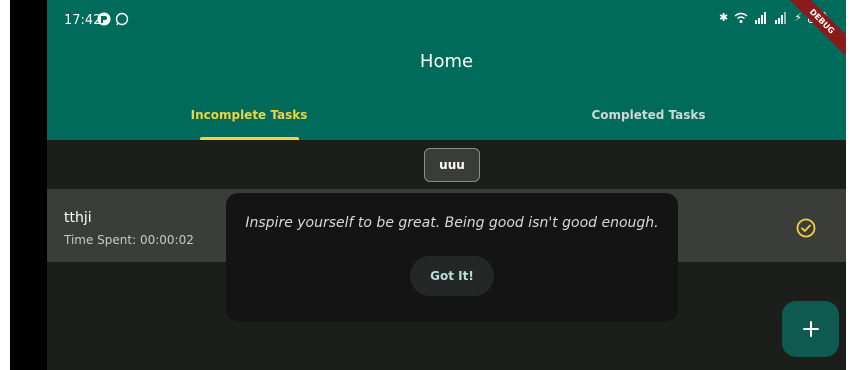 This screenshot has width=853, height=370. I want to click on plus-icon, so click(810, 329).